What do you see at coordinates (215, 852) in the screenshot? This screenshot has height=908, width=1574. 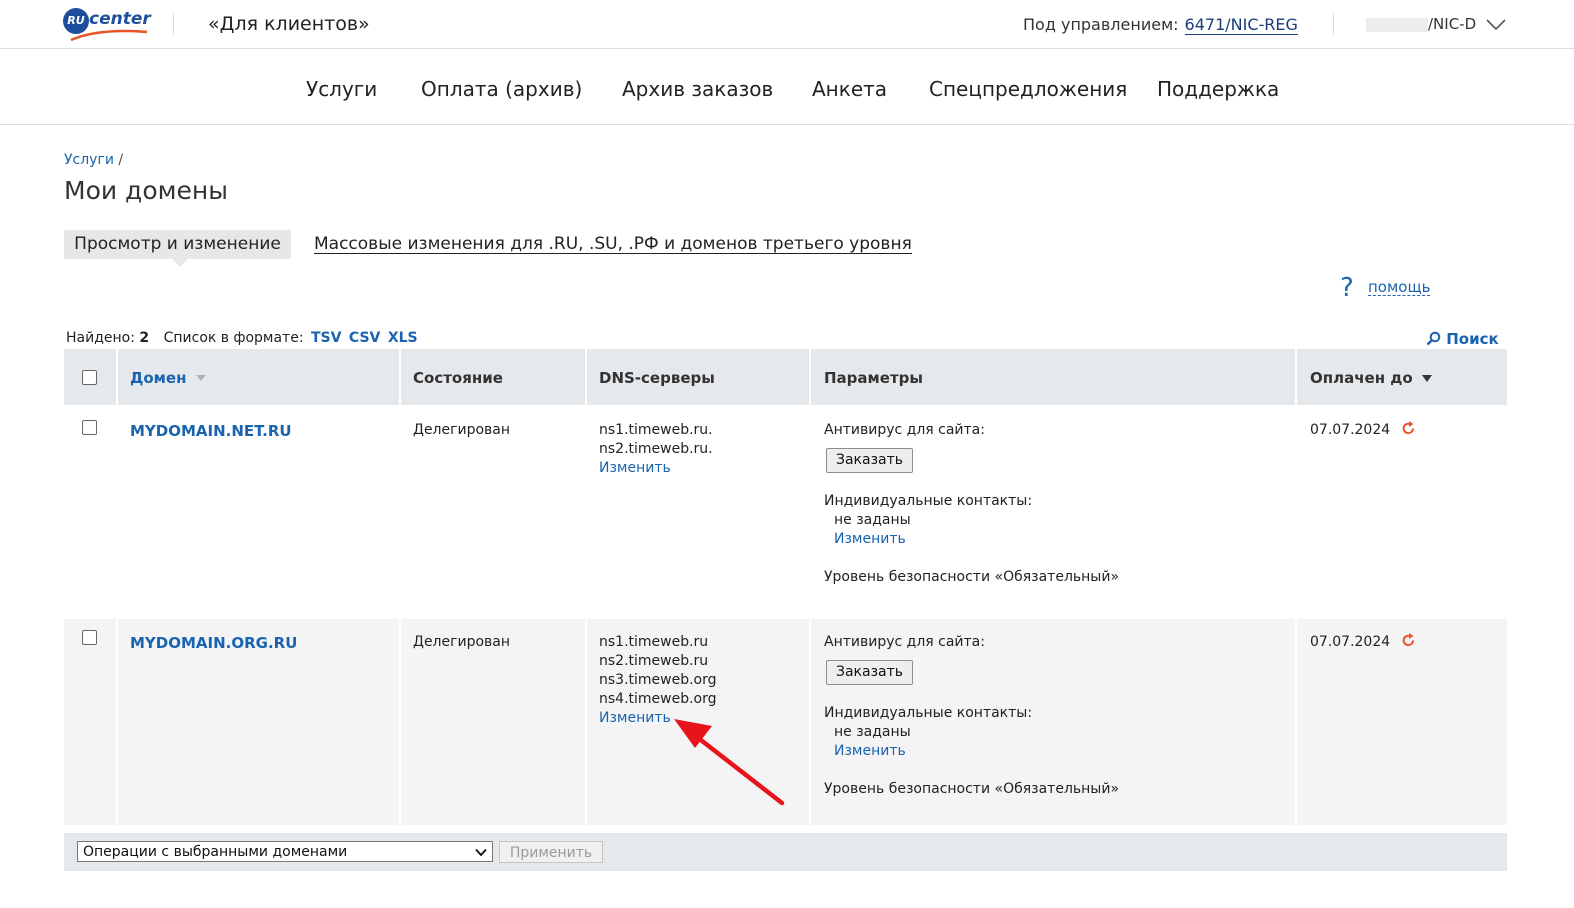 I see `operations-select-value: Операции с выбранными доменами` at bounding box center [215, 852].